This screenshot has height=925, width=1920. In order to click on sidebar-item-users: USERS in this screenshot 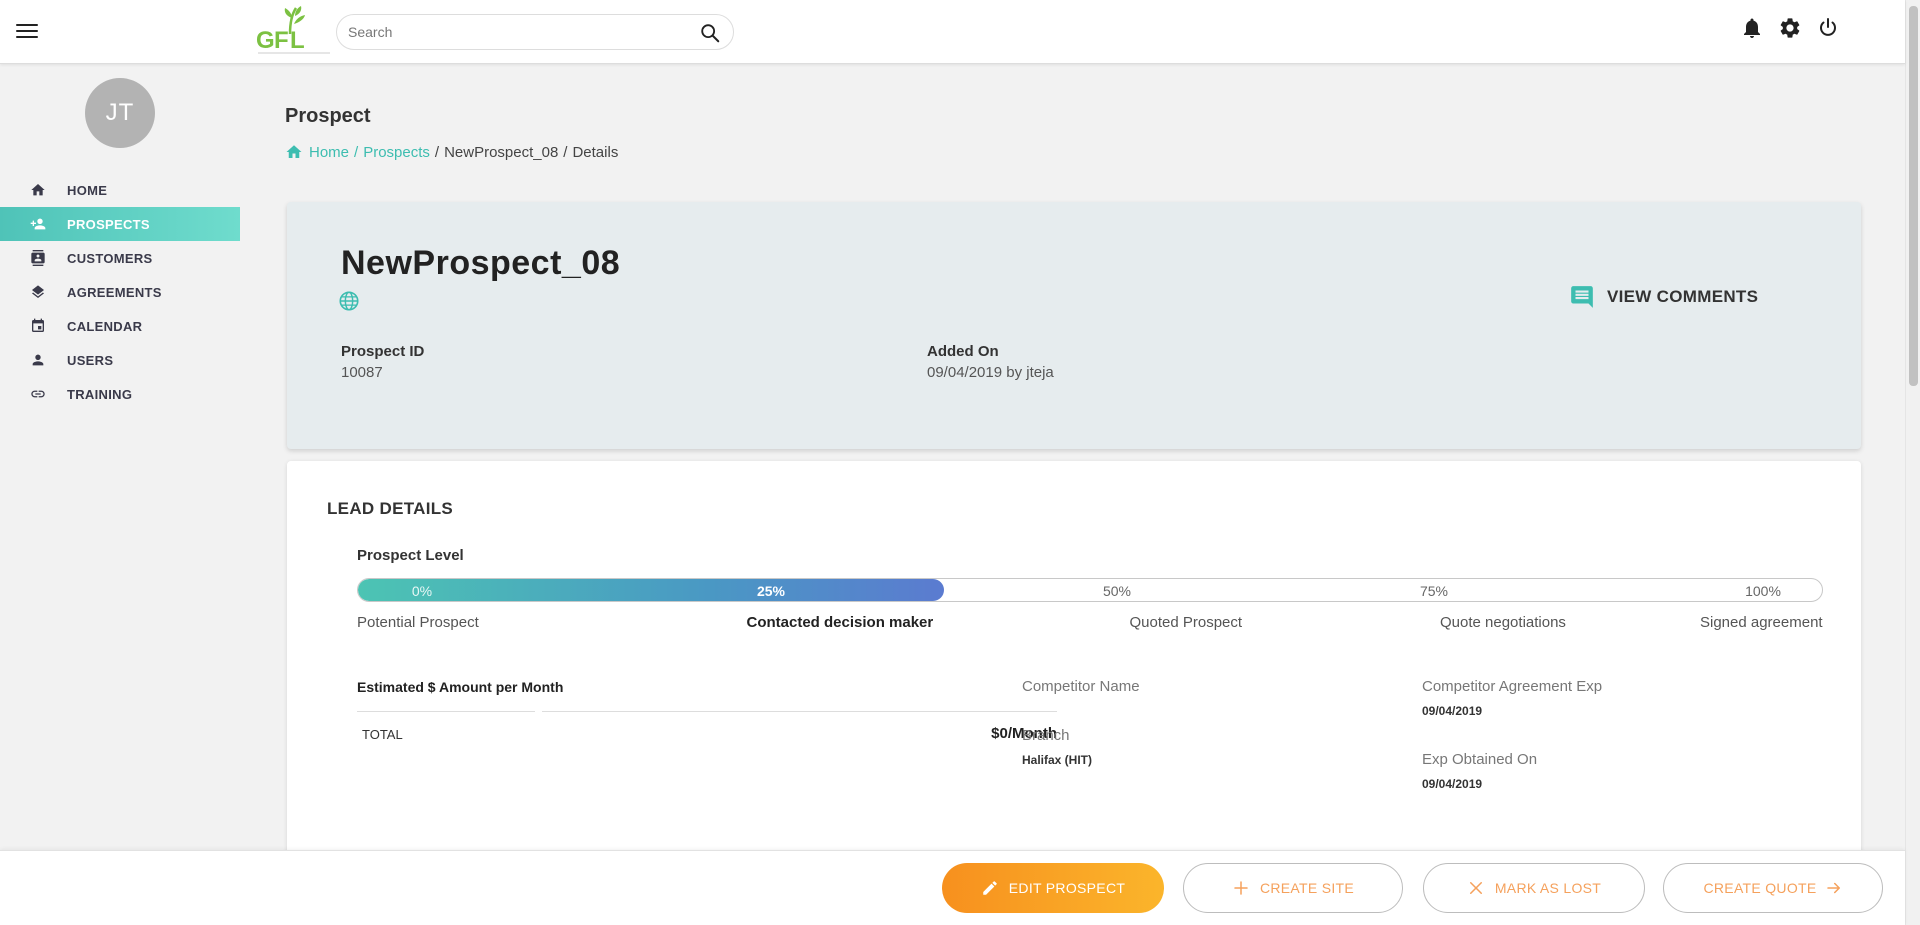, I will do `click(120, 360)`.